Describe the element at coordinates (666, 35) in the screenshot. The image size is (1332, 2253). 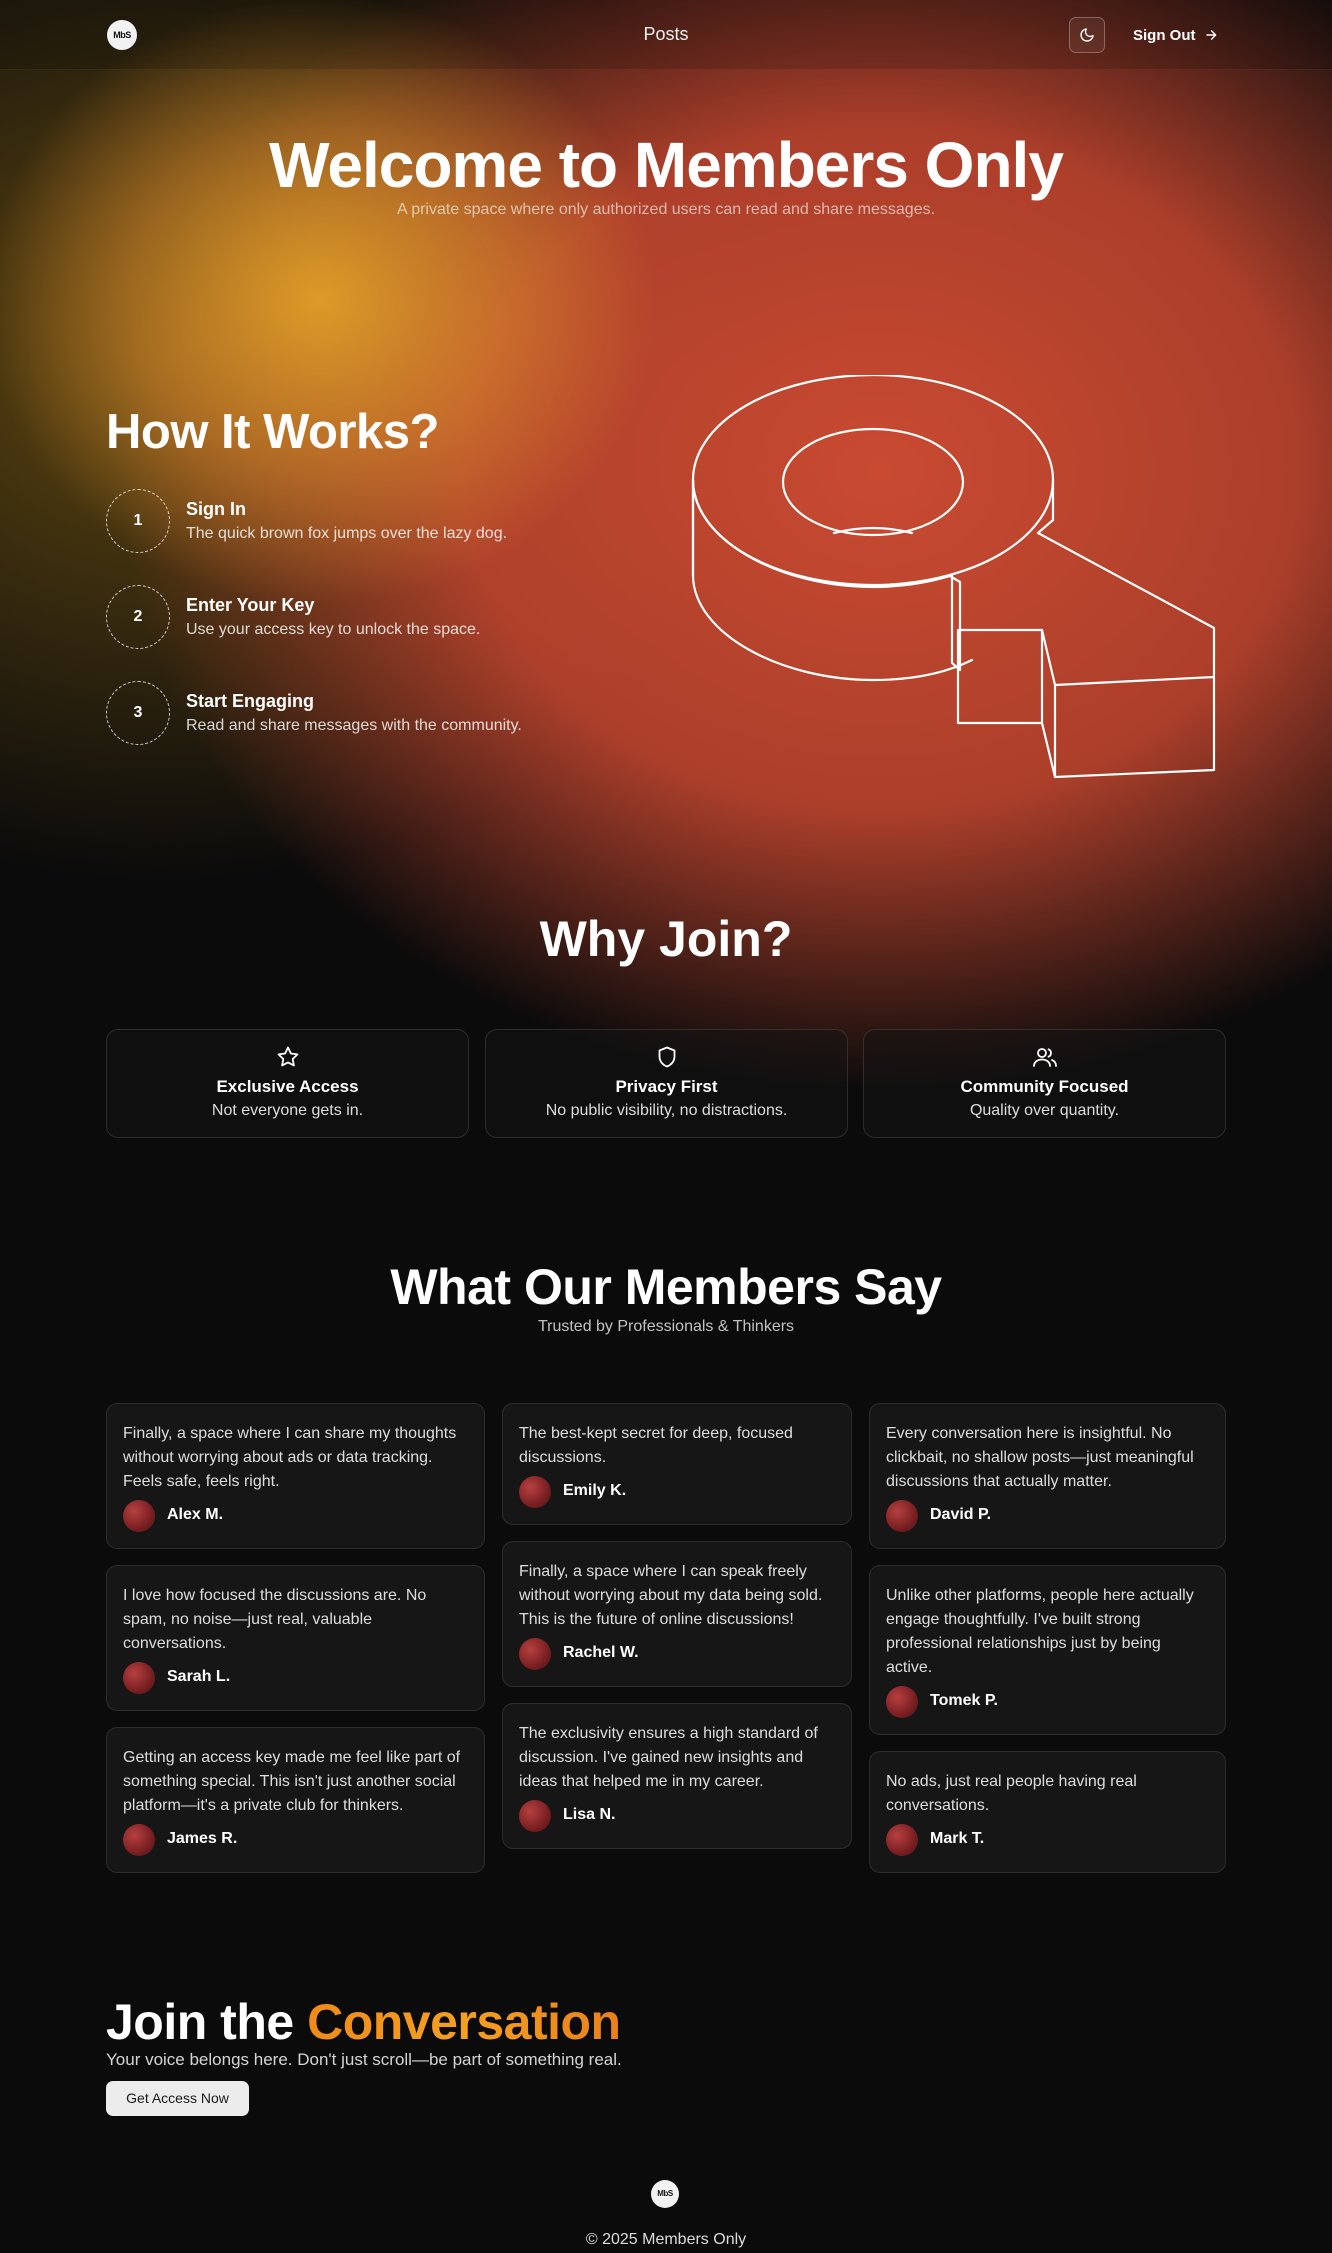
I see `top-navbar: MbS Posts Sign Out` at that location.